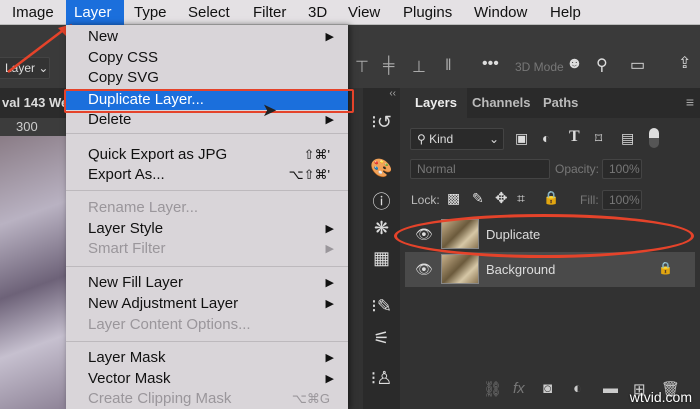 The width and height of the screenshot is (700, 409). Describe the element at coordinates (364, 12) in the screenshot. I see `menu-view: View` at that location.